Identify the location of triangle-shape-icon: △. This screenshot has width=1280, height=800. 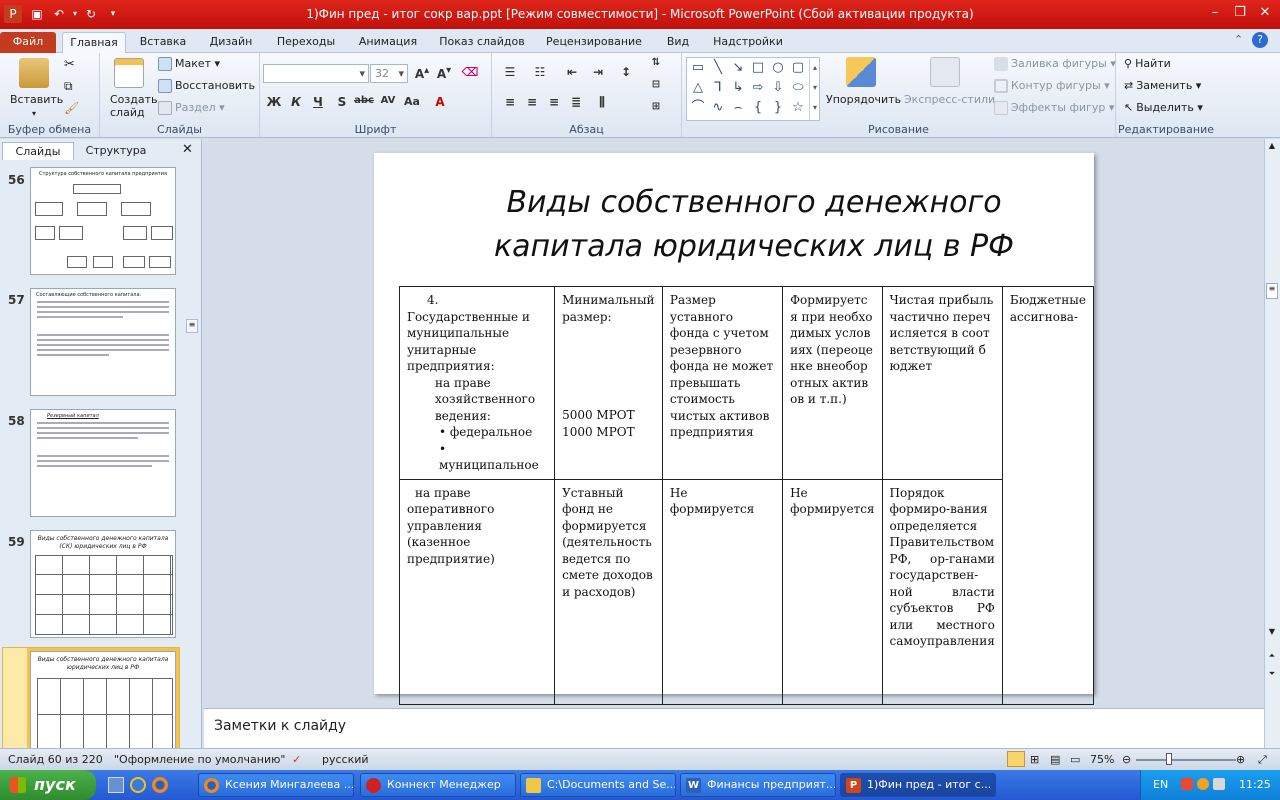
(698, 88).